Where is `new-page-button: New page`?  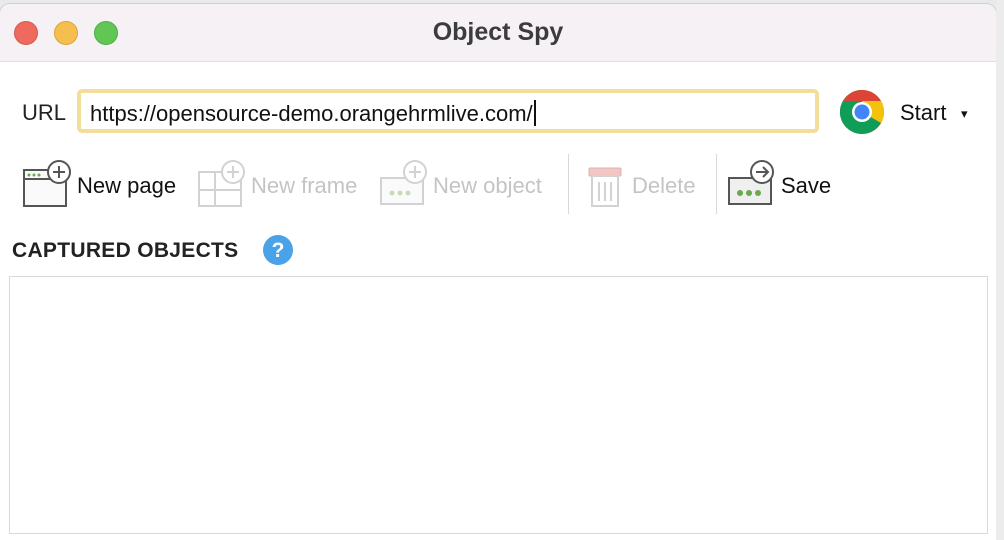
new-page-button: New page is located at coordinates (103, 184).